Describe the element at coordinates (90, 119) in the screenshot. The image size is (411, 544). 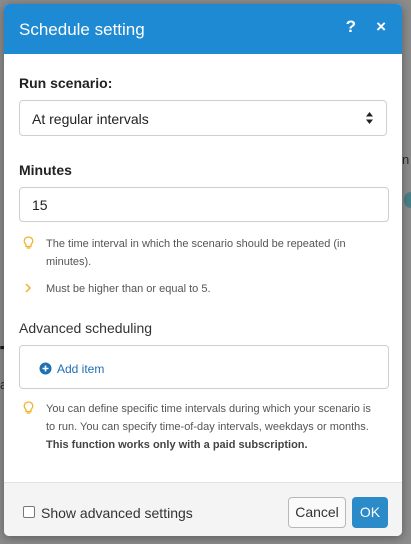
I see `run-scenario-selected-value: At regular intervals` at that location.